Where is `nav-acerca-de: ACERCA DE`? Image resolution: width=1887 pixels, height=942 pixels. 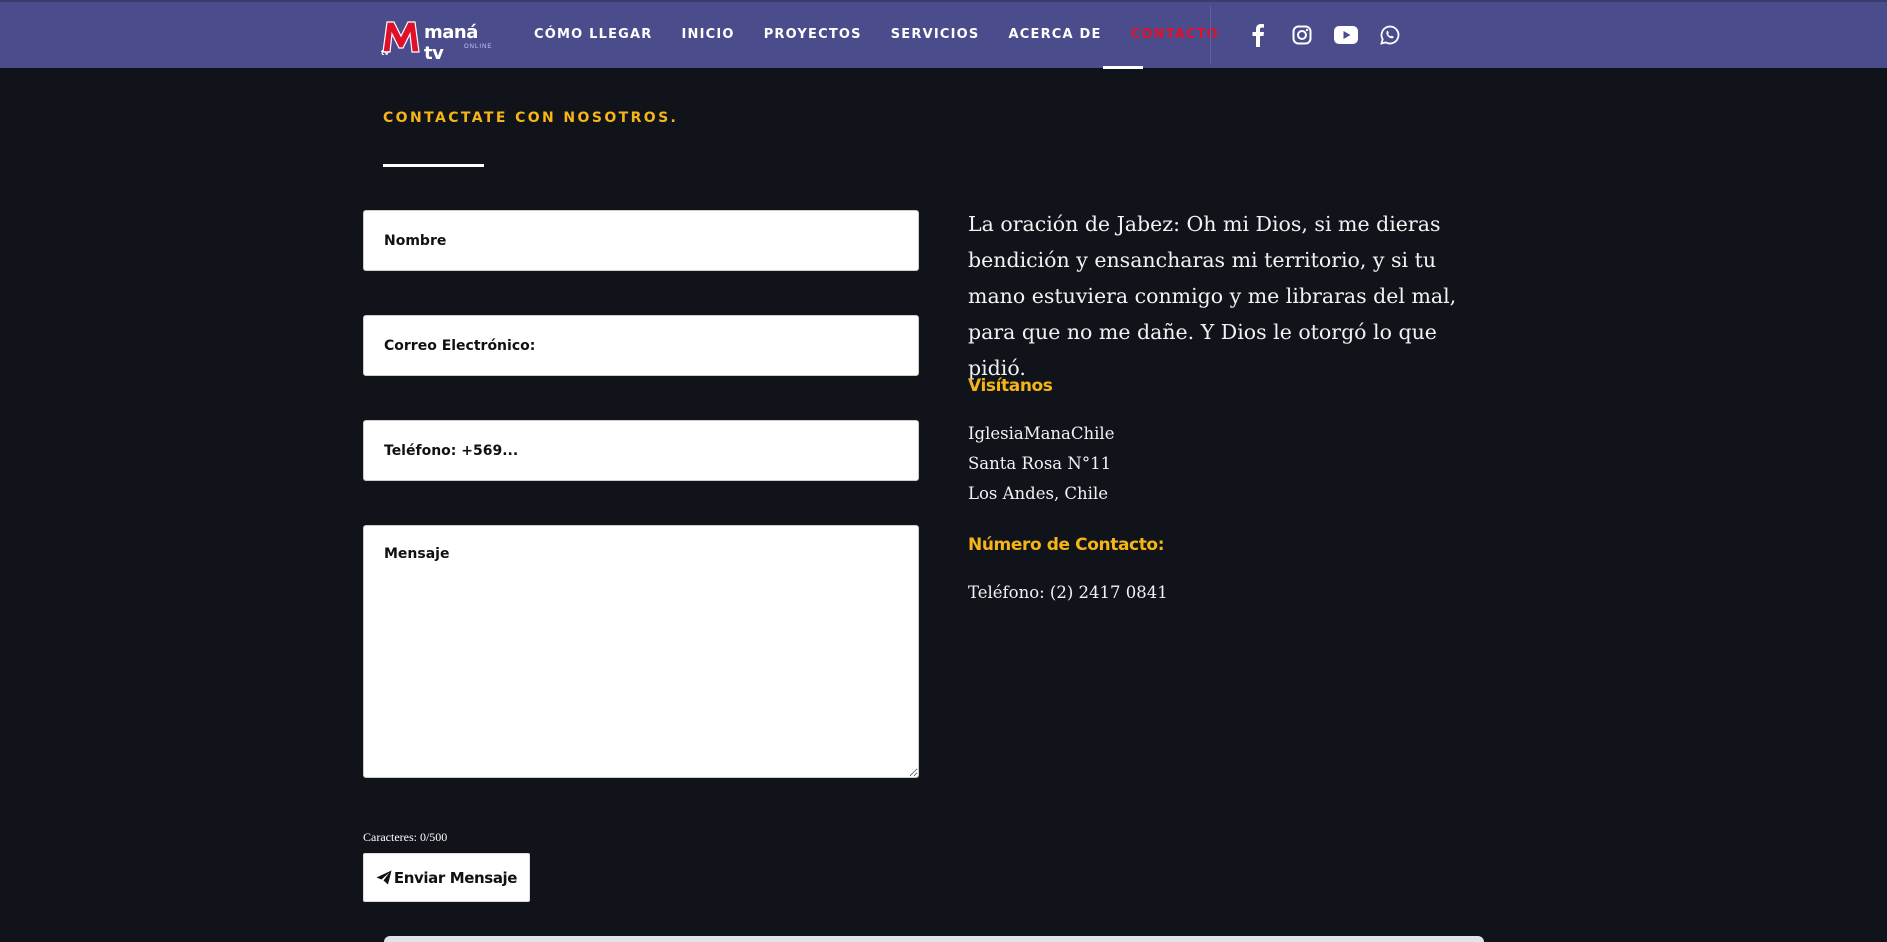
nav-acerca-de: ACERCA DE is located at coordinates (1054, 35).